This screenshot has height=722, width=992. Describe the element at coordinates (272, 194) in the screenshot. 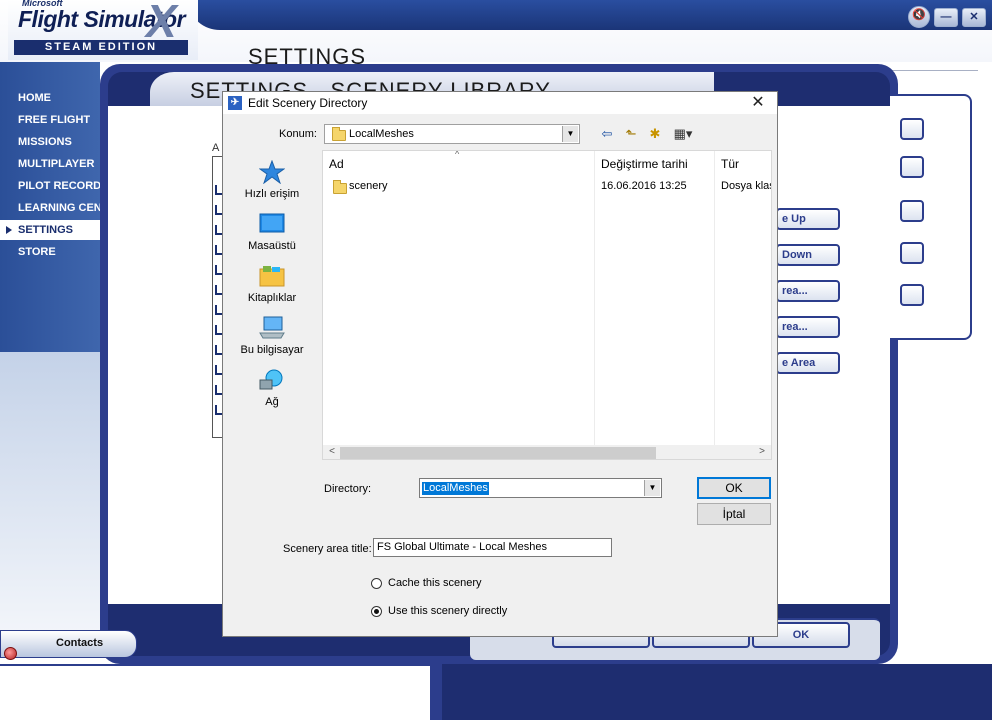

I see `place-label: Hızlı erişim` at that location.